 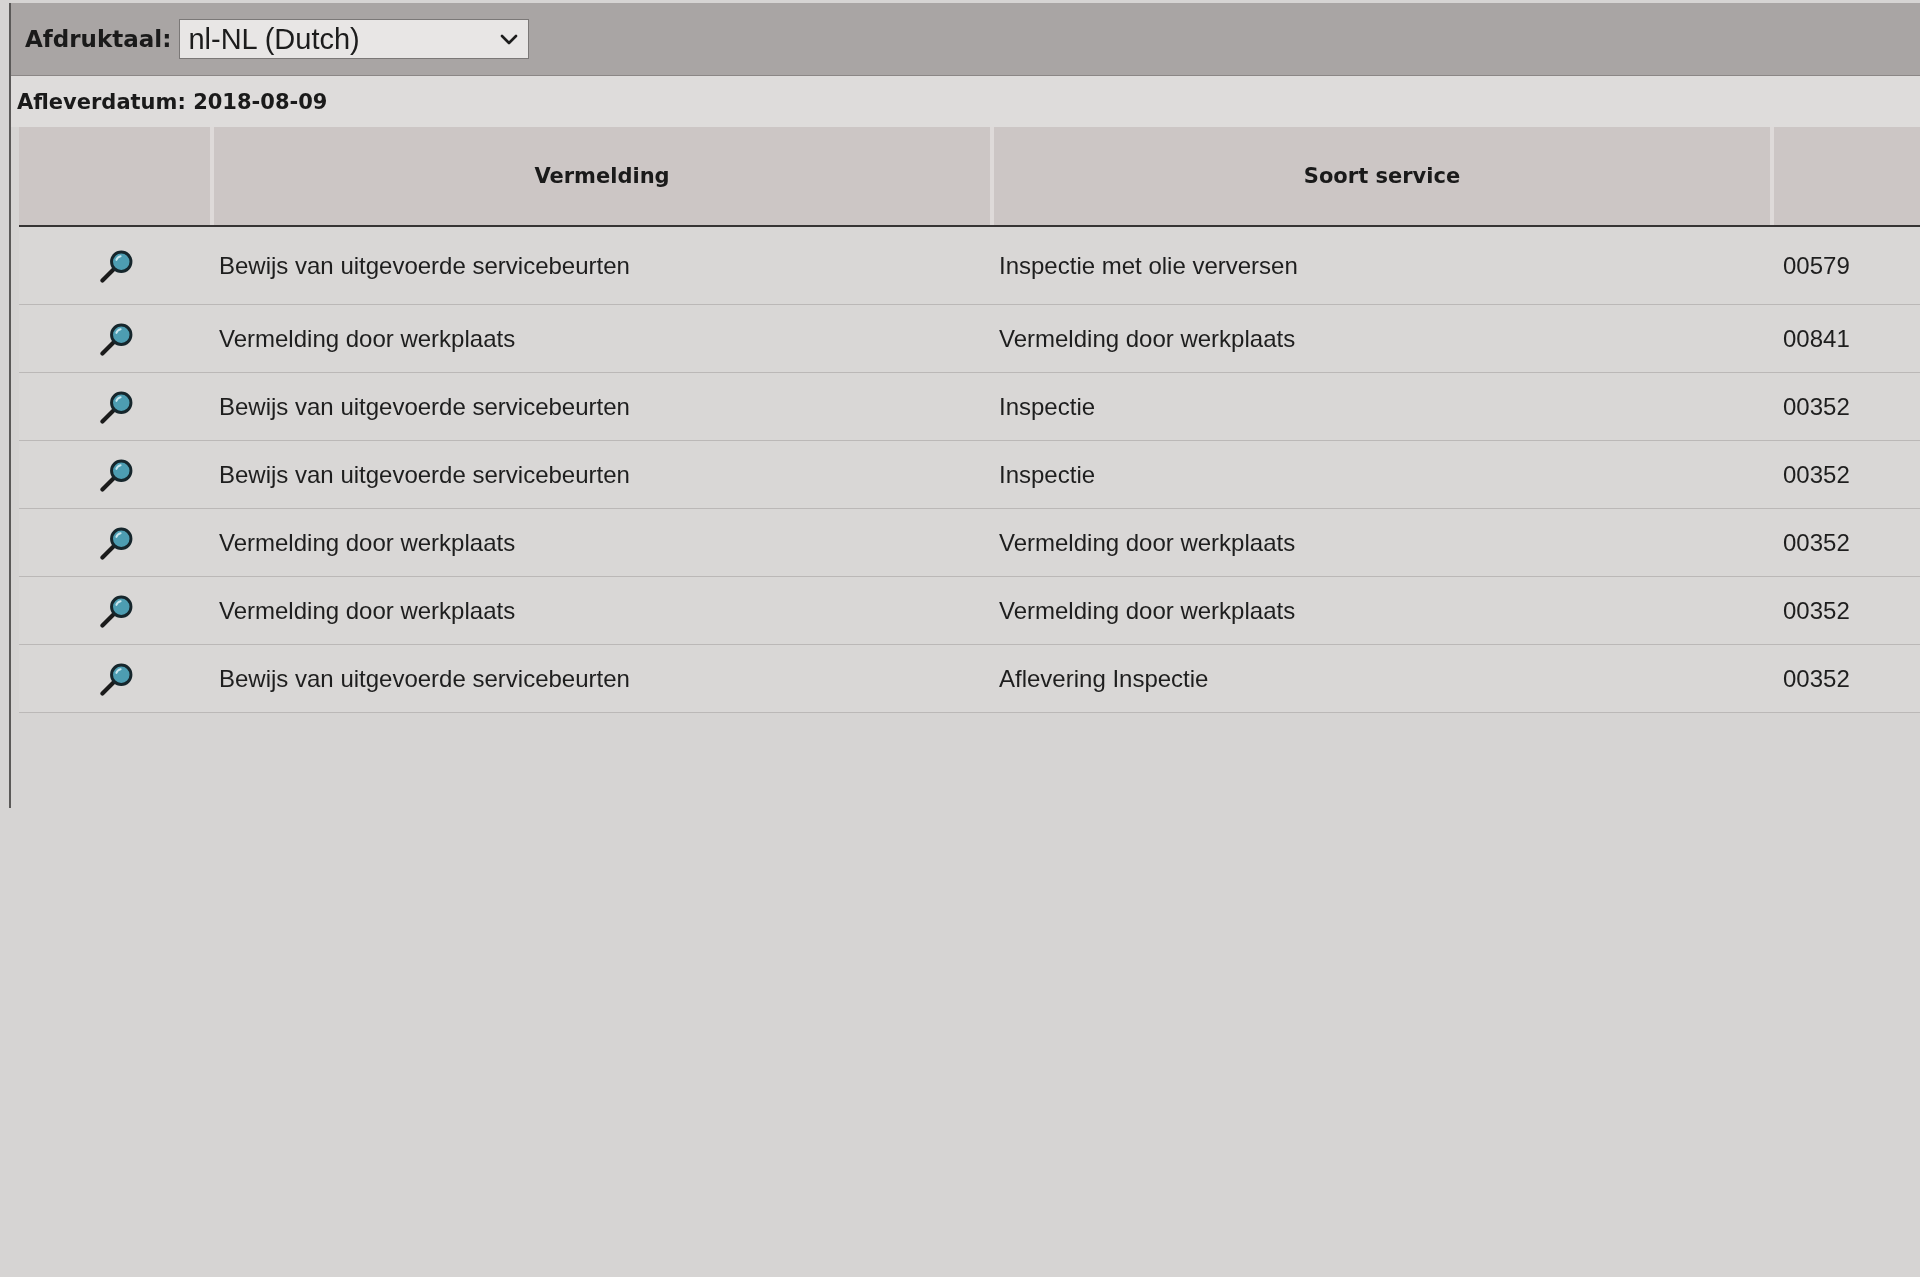 I want to click on table-cell-text: Aflevering Inspectie, so click(x=1104, y=678).